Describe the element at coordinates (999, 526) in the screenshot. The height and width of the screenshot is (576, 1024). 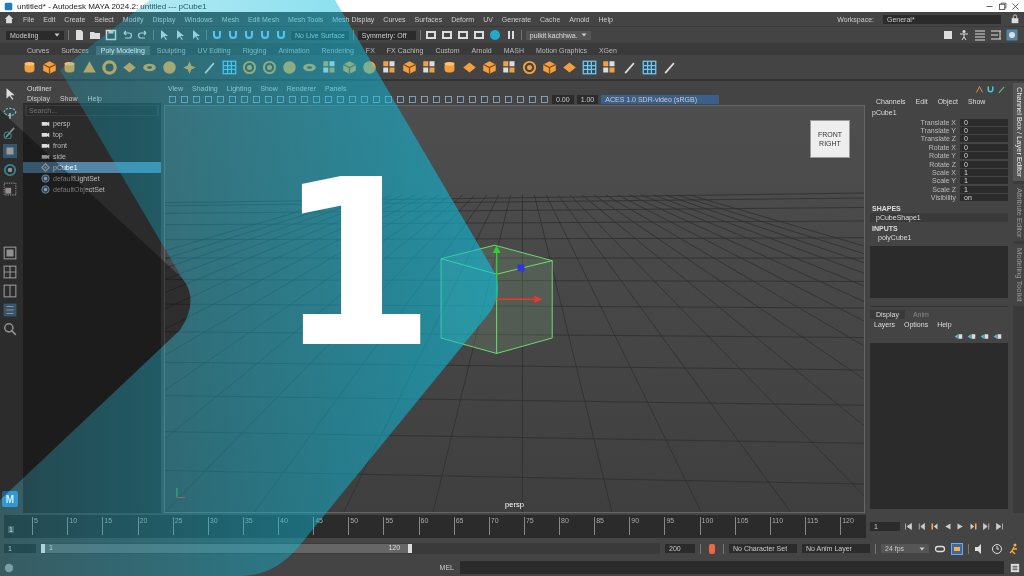
I see `go-to-end-icon` at that location.